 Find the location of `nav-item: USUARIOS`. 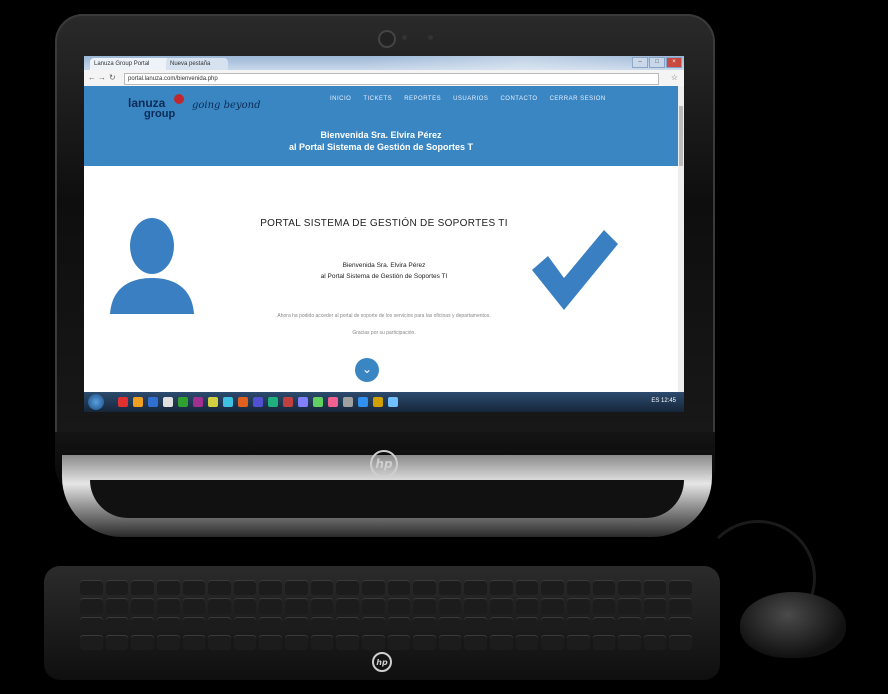

nav-item: USUARIOS is located at coordinates (470, 99).